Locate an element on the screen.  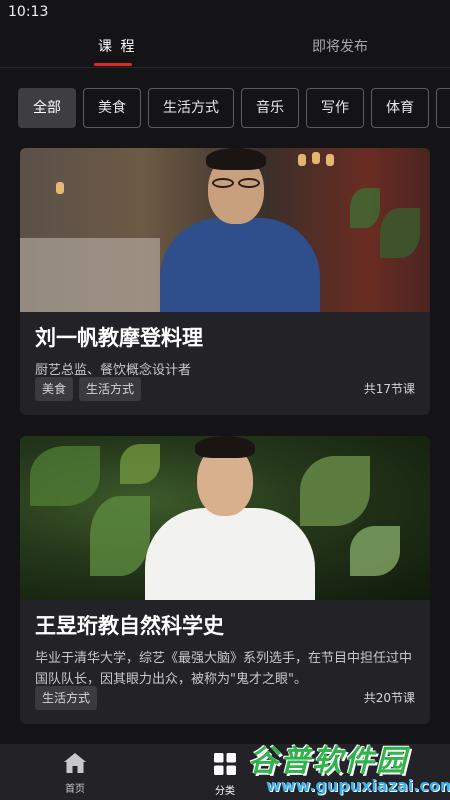
course-meta-row: 生活方式 共20节课 is located at coordinates (225, 698).